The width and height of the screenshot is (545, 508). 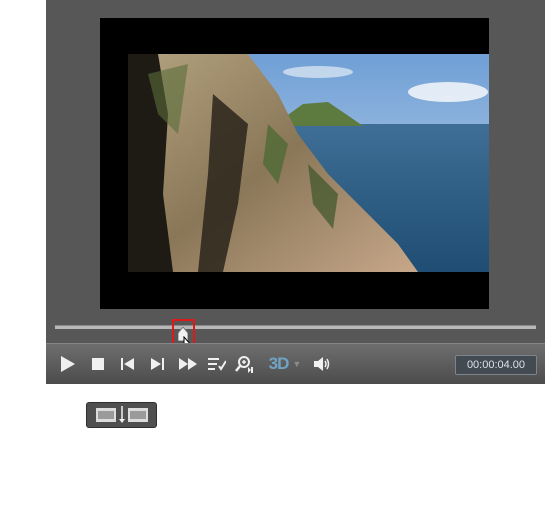 What do you see at coordinates (496, 365) in the screenshot?
I see `timecode-display: 00:00:04.00` at bounding box center [496, 365].